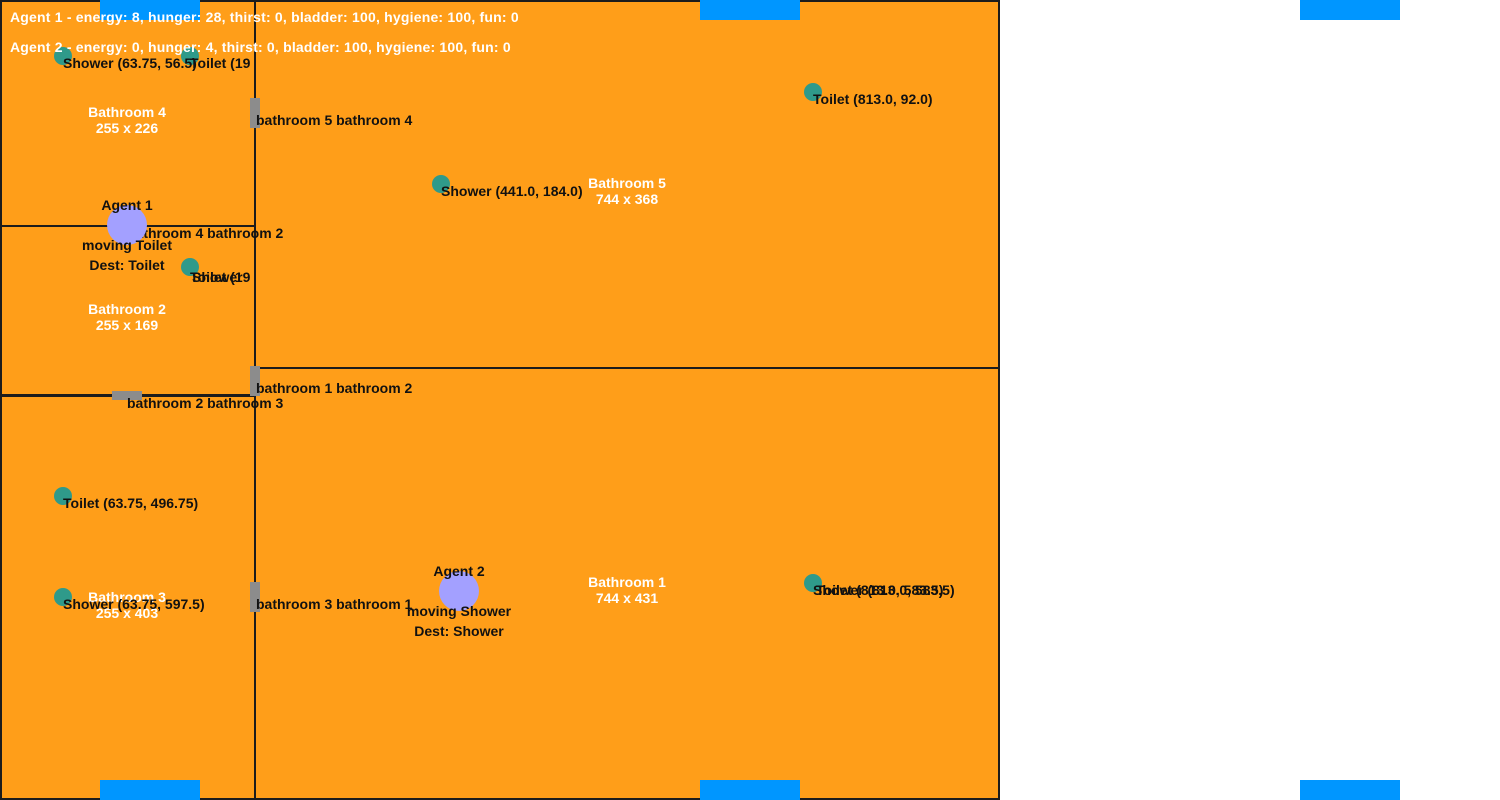 The width and height of the screenshot is (1500, 800). What do you see at coordinates (459, 571) in the screenshot?
I see `agent-2-name: Agent 2` at bounding box center [459, 571].